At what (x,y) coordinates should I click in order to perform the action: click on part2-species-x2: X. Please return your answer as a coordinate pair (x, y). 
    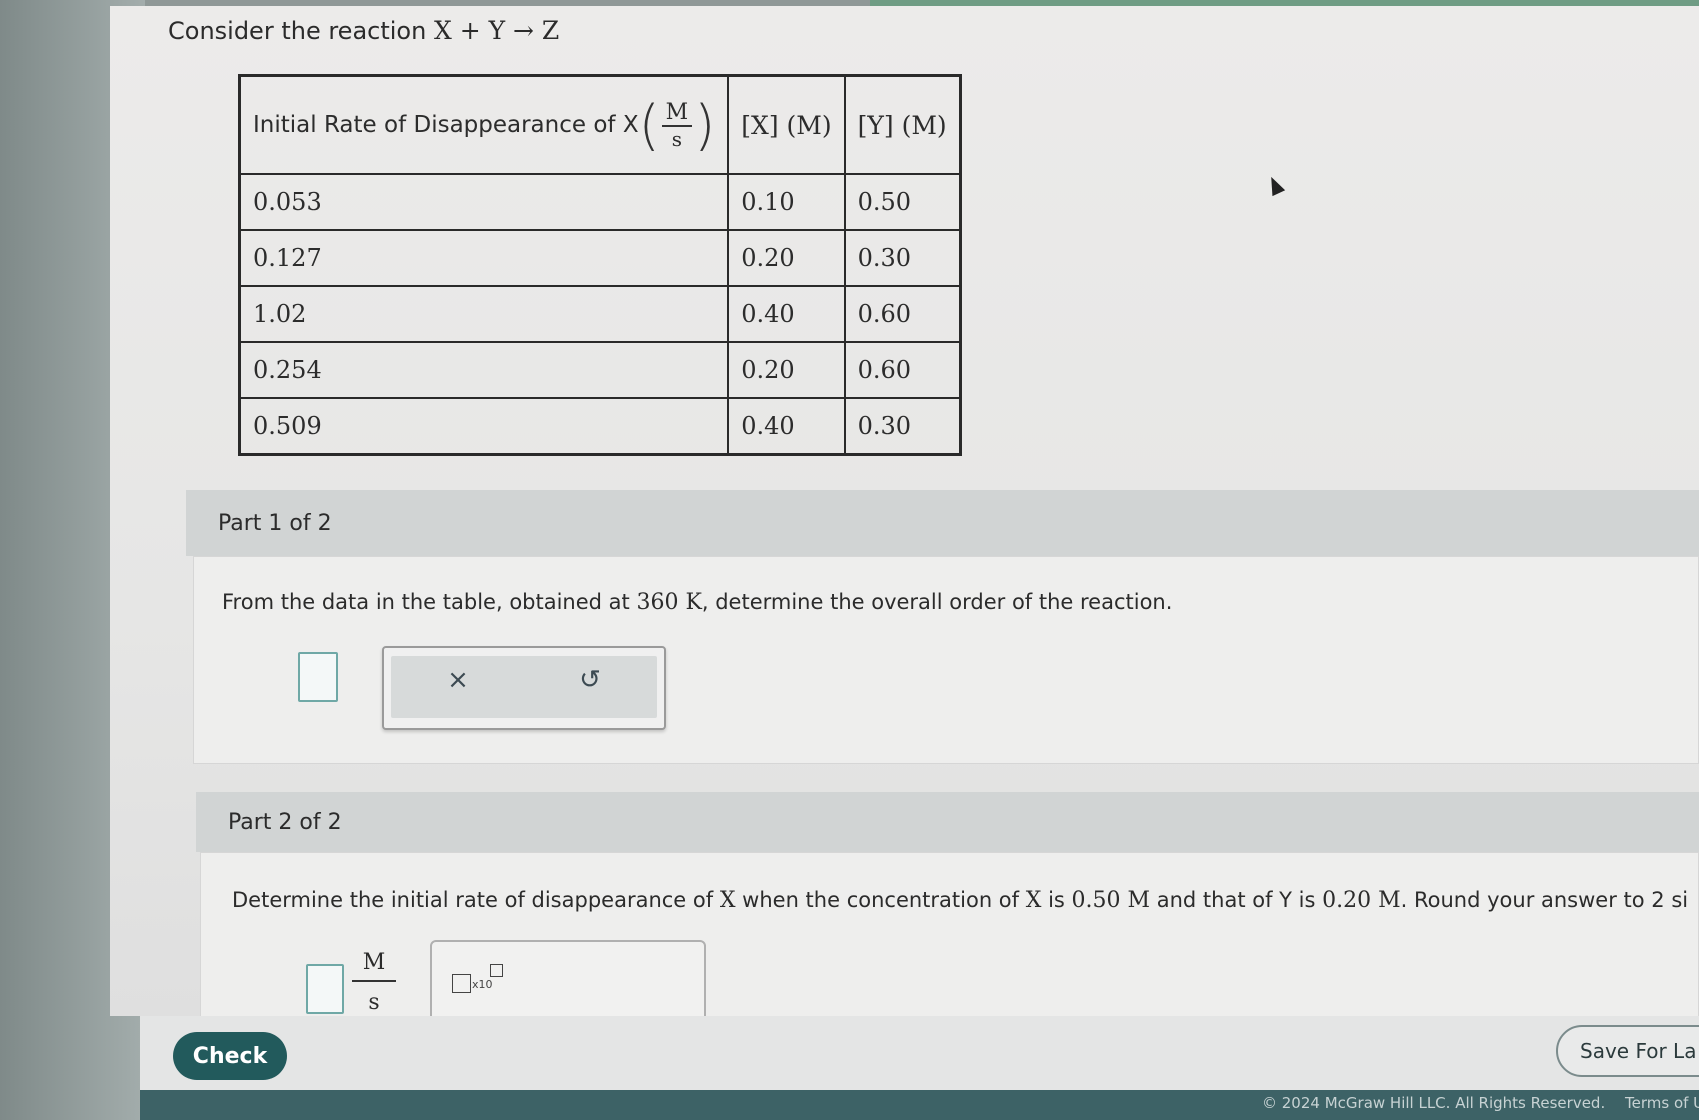
    Looking at the image, I should click on (1033, 900).